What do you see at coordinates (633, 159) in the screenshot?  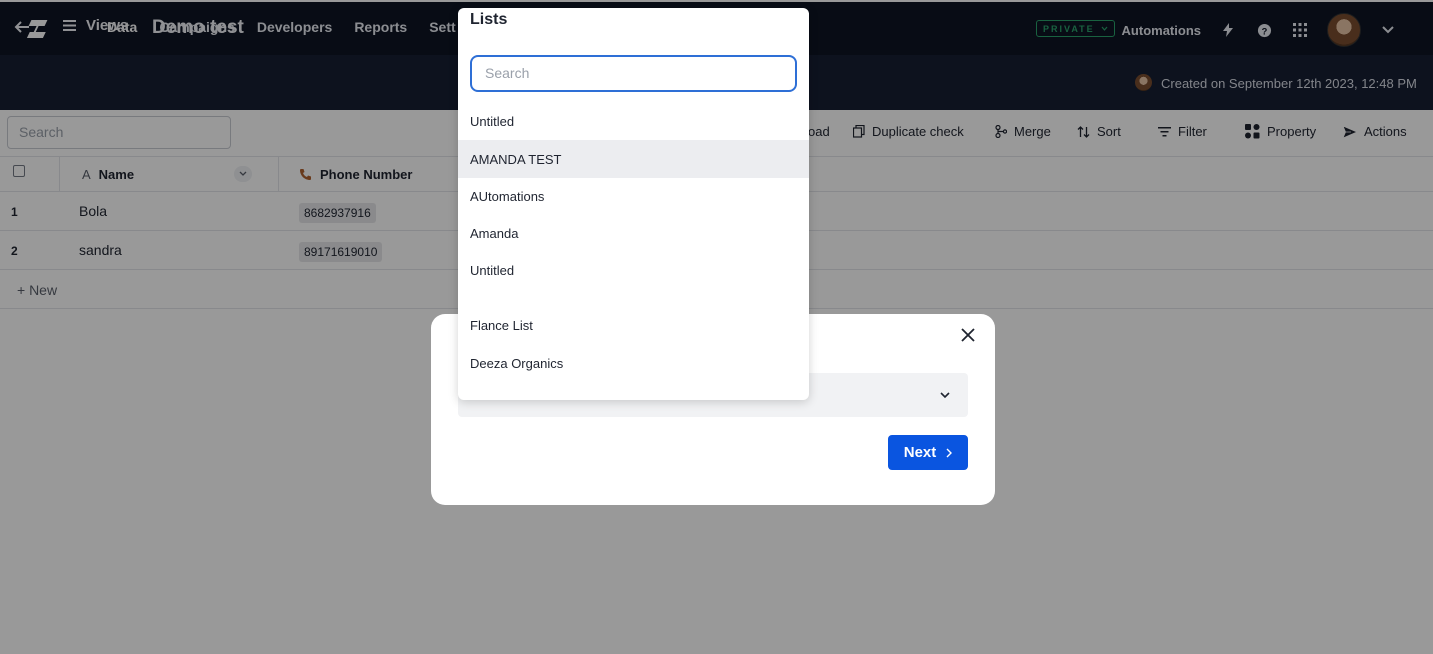 I see `list-option: AMANDA TEST` at bounding box center [633, 159].